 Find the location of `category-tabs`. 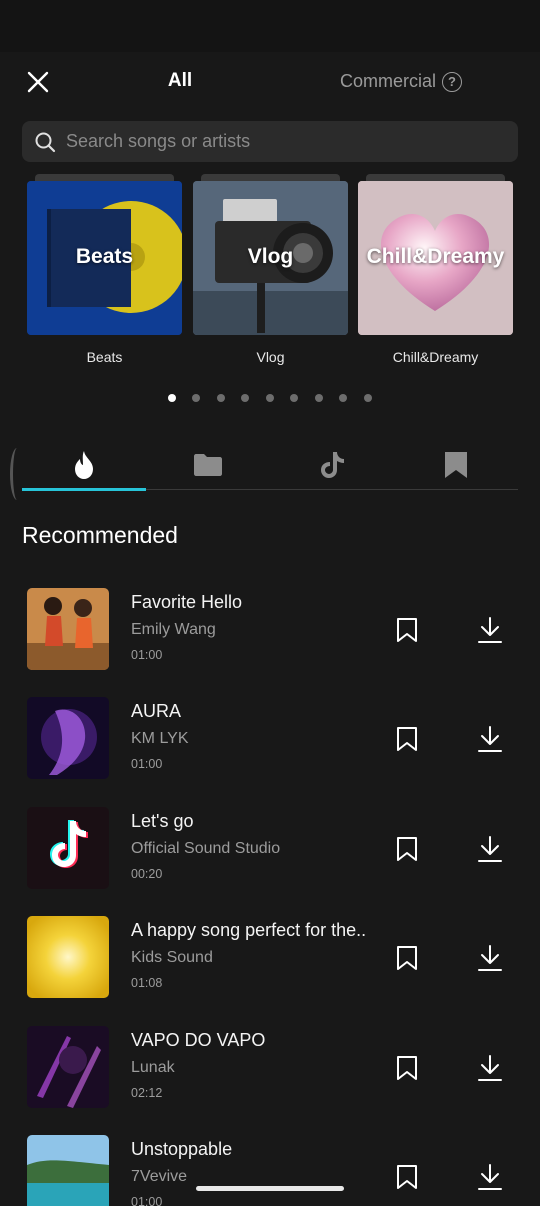

category-tabs is located at coordinates (270, 465).